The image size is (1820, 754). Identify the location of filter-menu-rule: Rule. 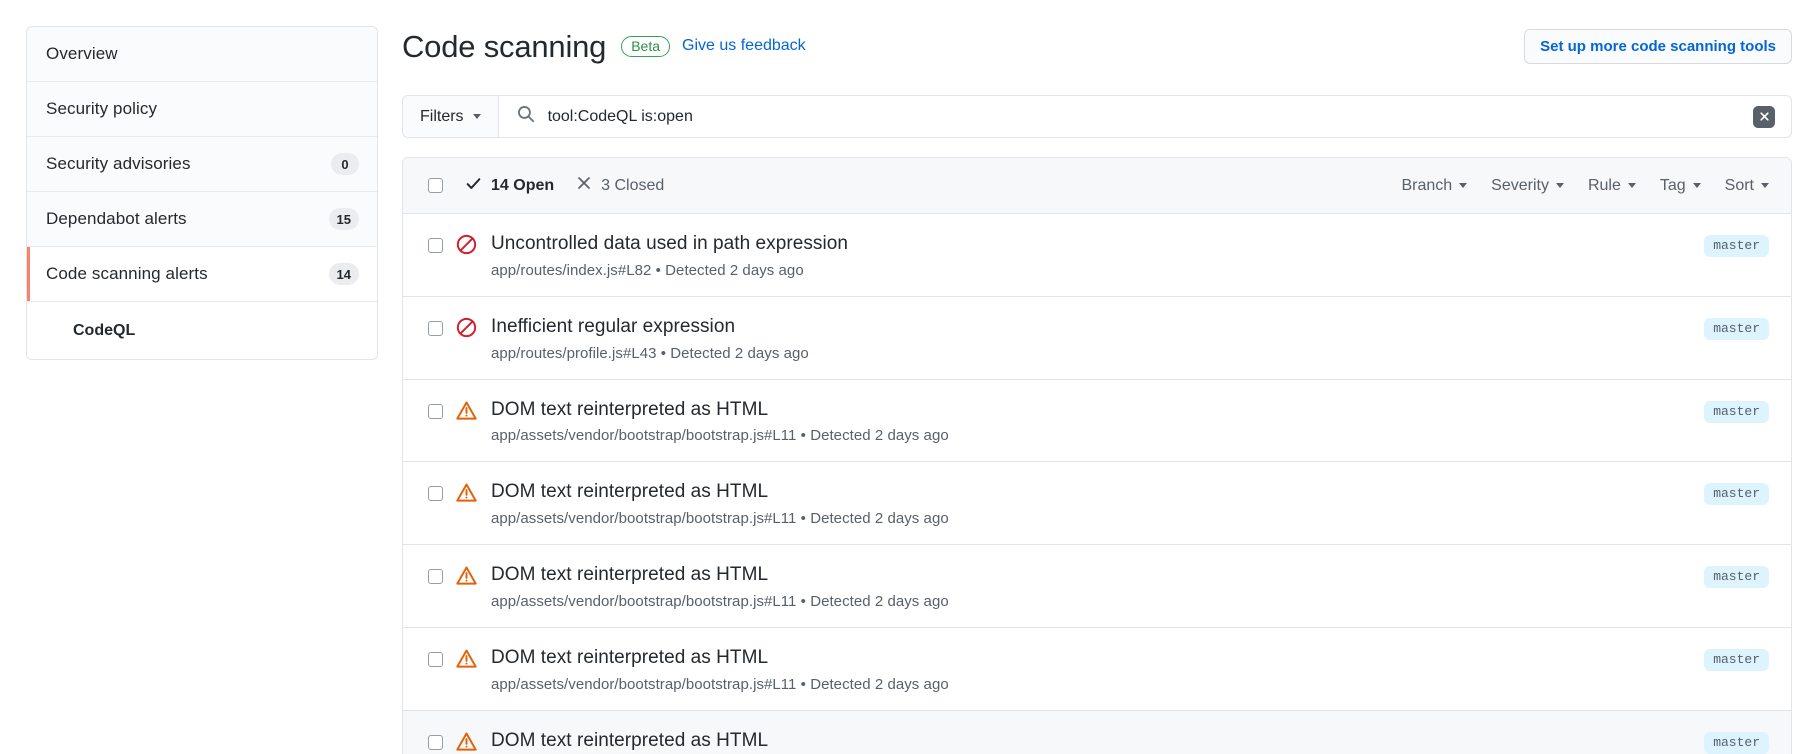
(1612, 186).